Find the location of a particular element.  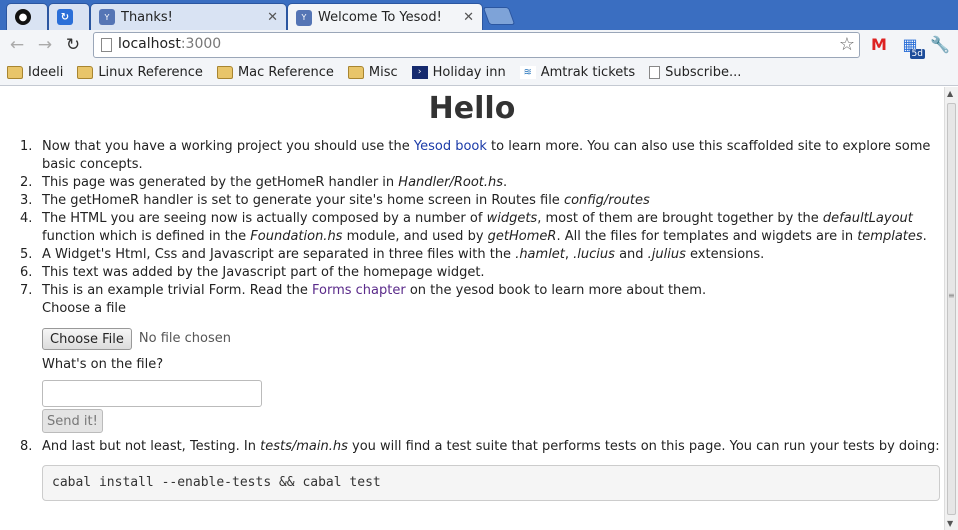

bookmark-amtrak-tickets: ≋ Amtrak tickets is located at coordinates (577, 72).